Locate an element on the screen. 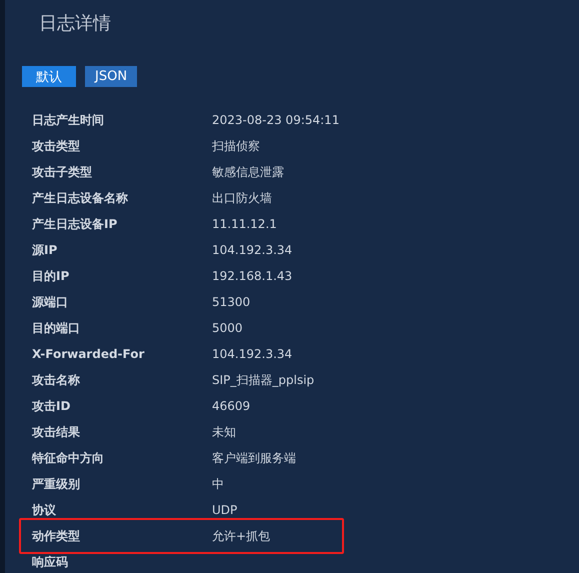  field-label: X-Forwarded-For is located at coordinates (89, 354).